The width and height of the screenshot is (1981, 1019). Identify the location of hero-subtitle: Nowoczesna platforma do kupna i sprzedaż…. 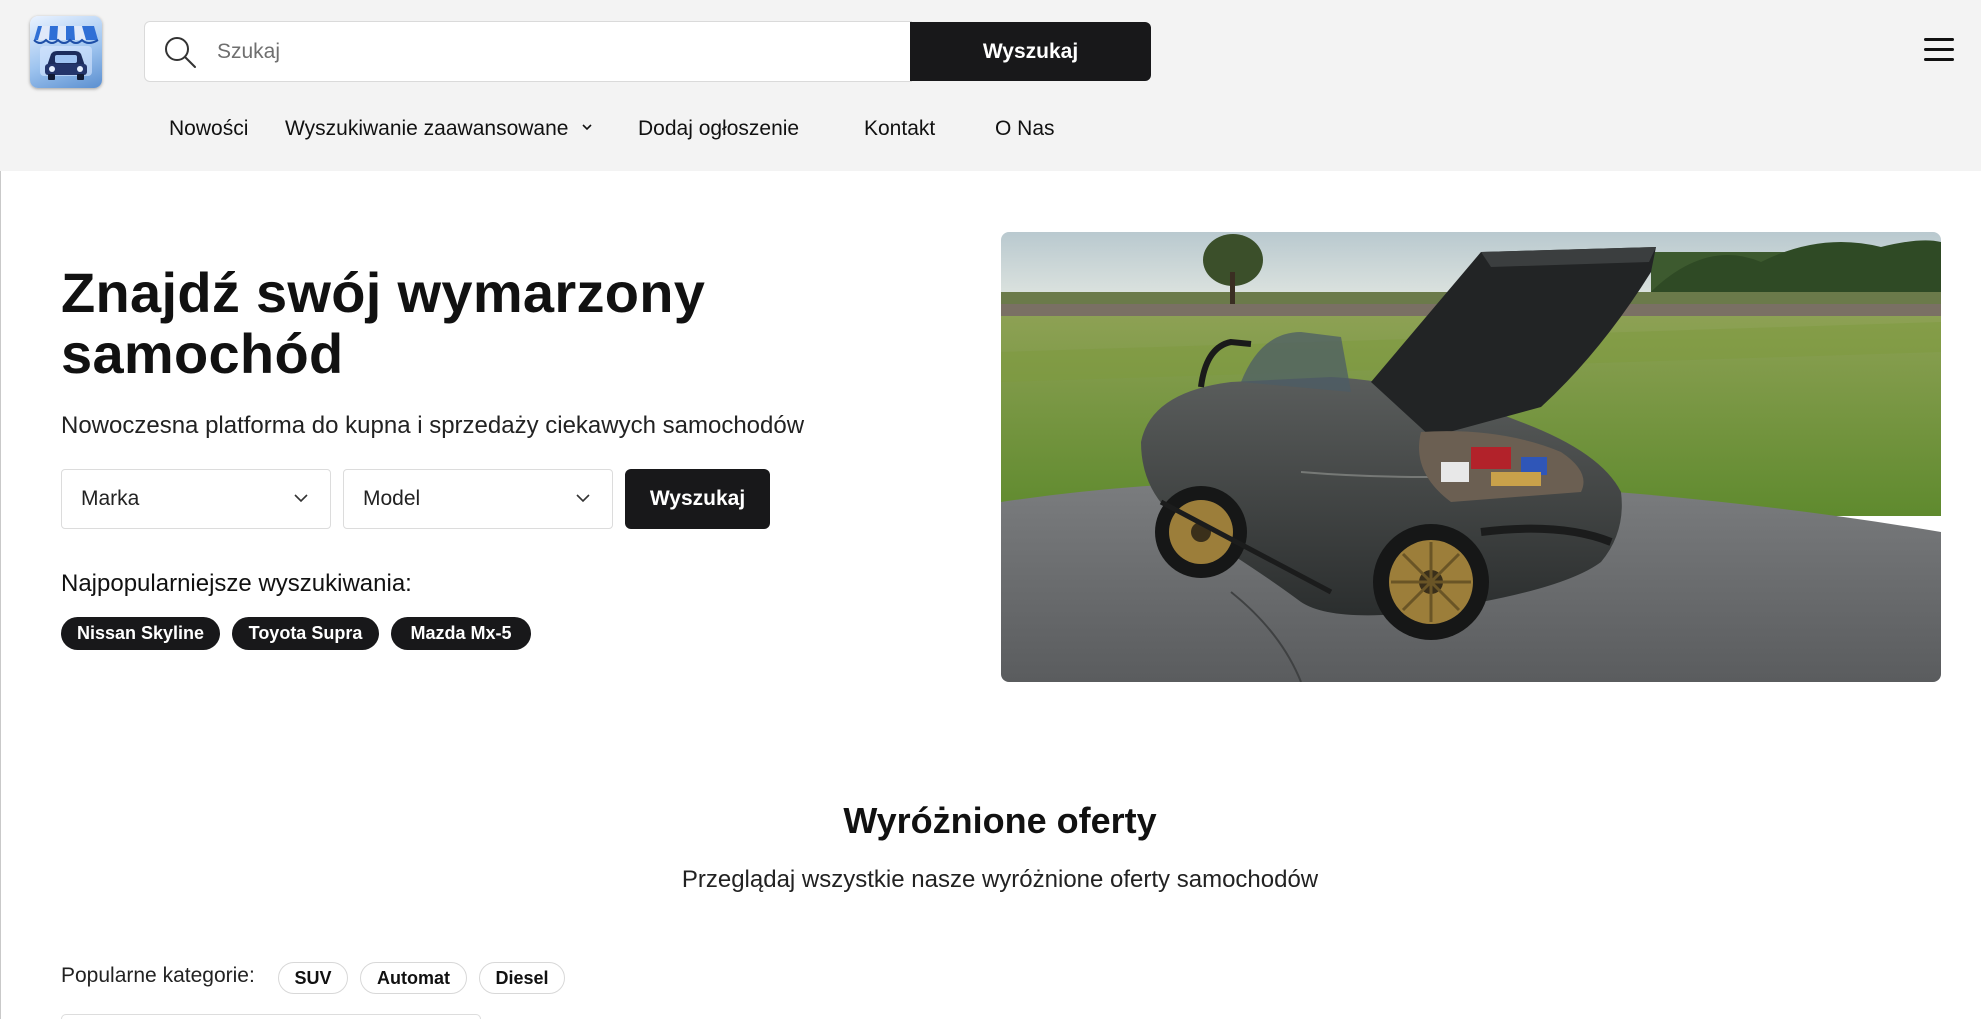
(433, 425).